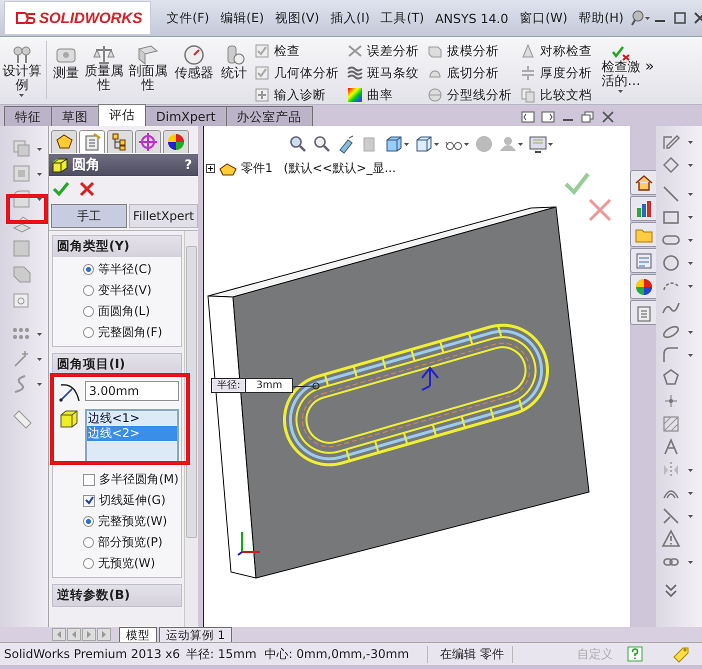  I want to click on command-tab: 评估, so click(122, 115).